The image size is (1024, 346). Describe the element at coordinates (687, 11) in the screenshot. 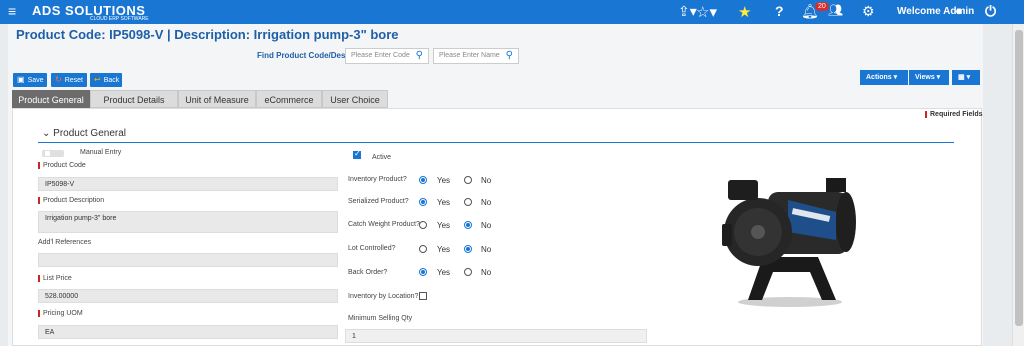

I see `share-icon: ⇪▾` at that location.